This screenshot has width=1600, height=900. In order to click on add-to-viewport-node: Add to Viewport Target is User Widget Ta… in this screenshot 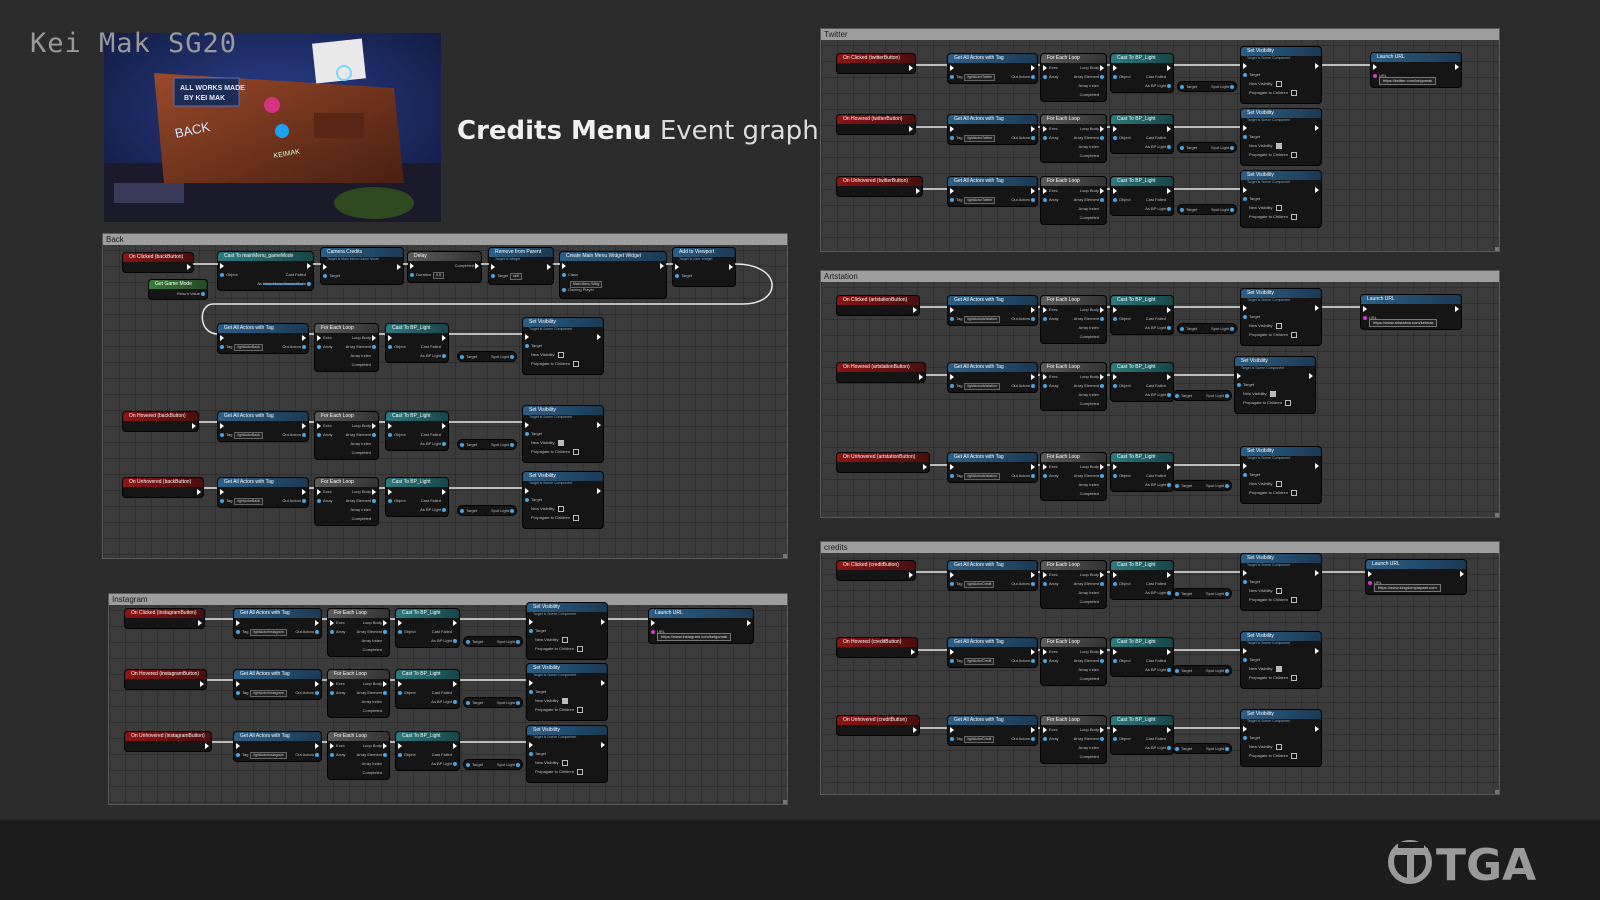, I will do `click(704, 267)`.